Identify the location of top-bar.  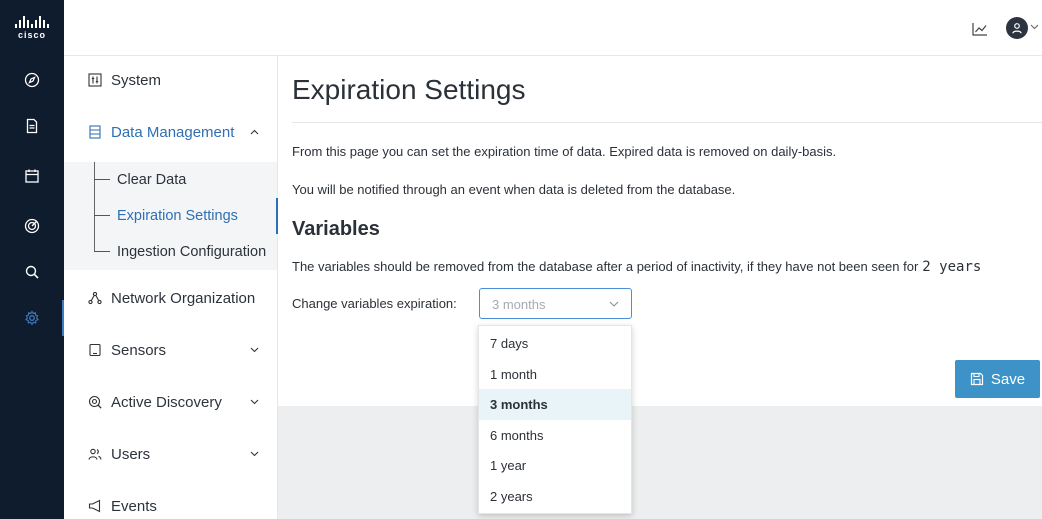
(553, 28).